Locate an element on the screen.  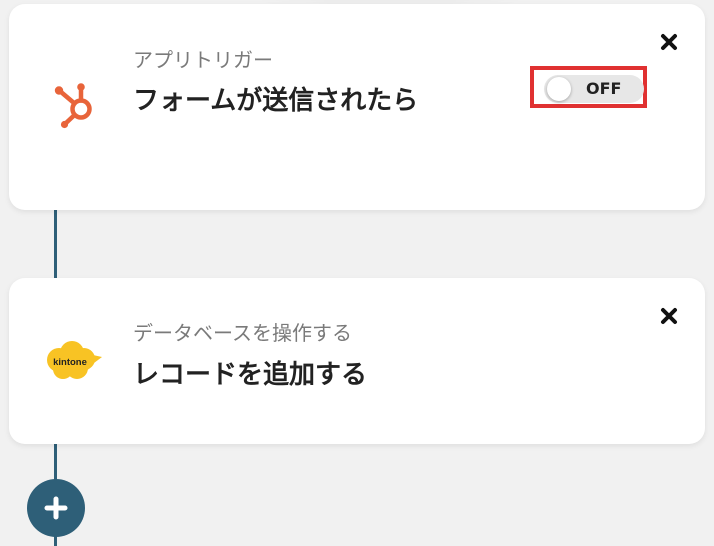
trigger-toggle: OFF is located at coordinates (594, 89).